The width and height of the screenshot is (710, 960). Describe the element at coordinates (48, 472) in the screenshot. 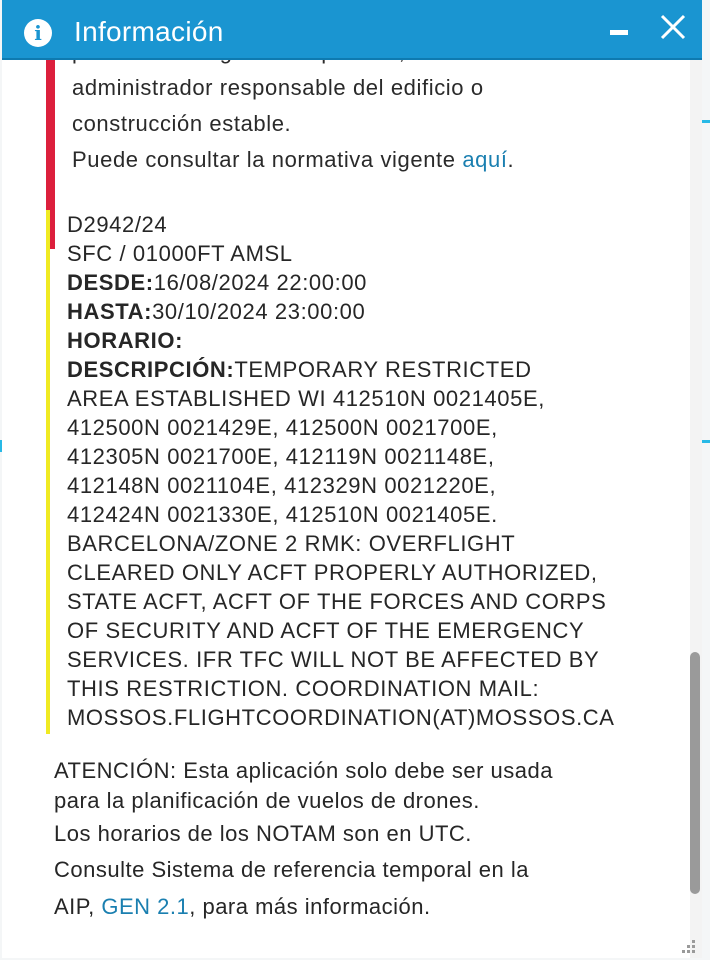

I see `notam-accent-bar` at that location.